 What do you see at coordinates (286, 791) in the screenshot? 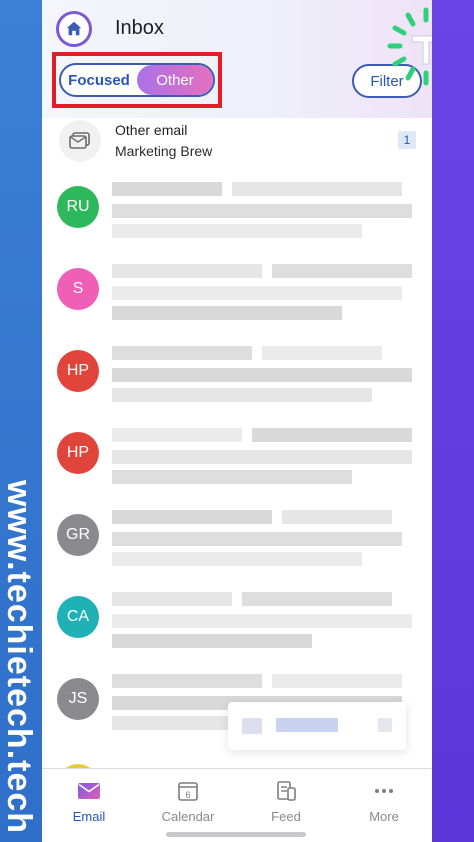
I see `feed-icon` at bounding box center [286, 791].